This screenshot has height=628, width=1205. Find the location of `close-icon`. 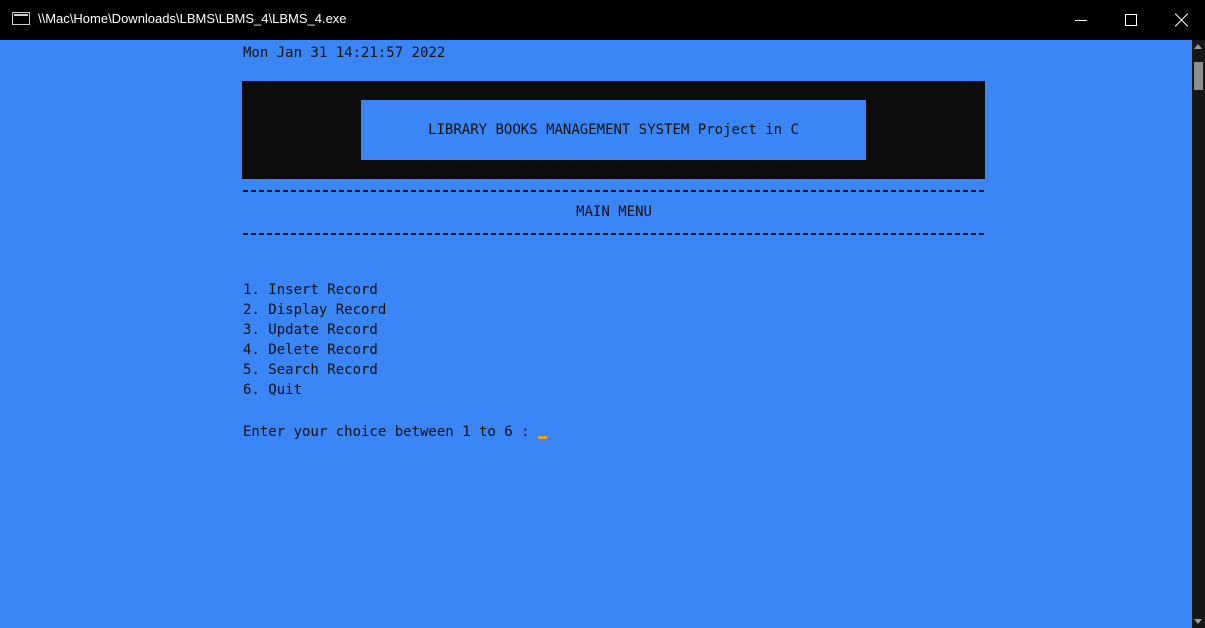

close-icon is located at coordinates (1182, 20).